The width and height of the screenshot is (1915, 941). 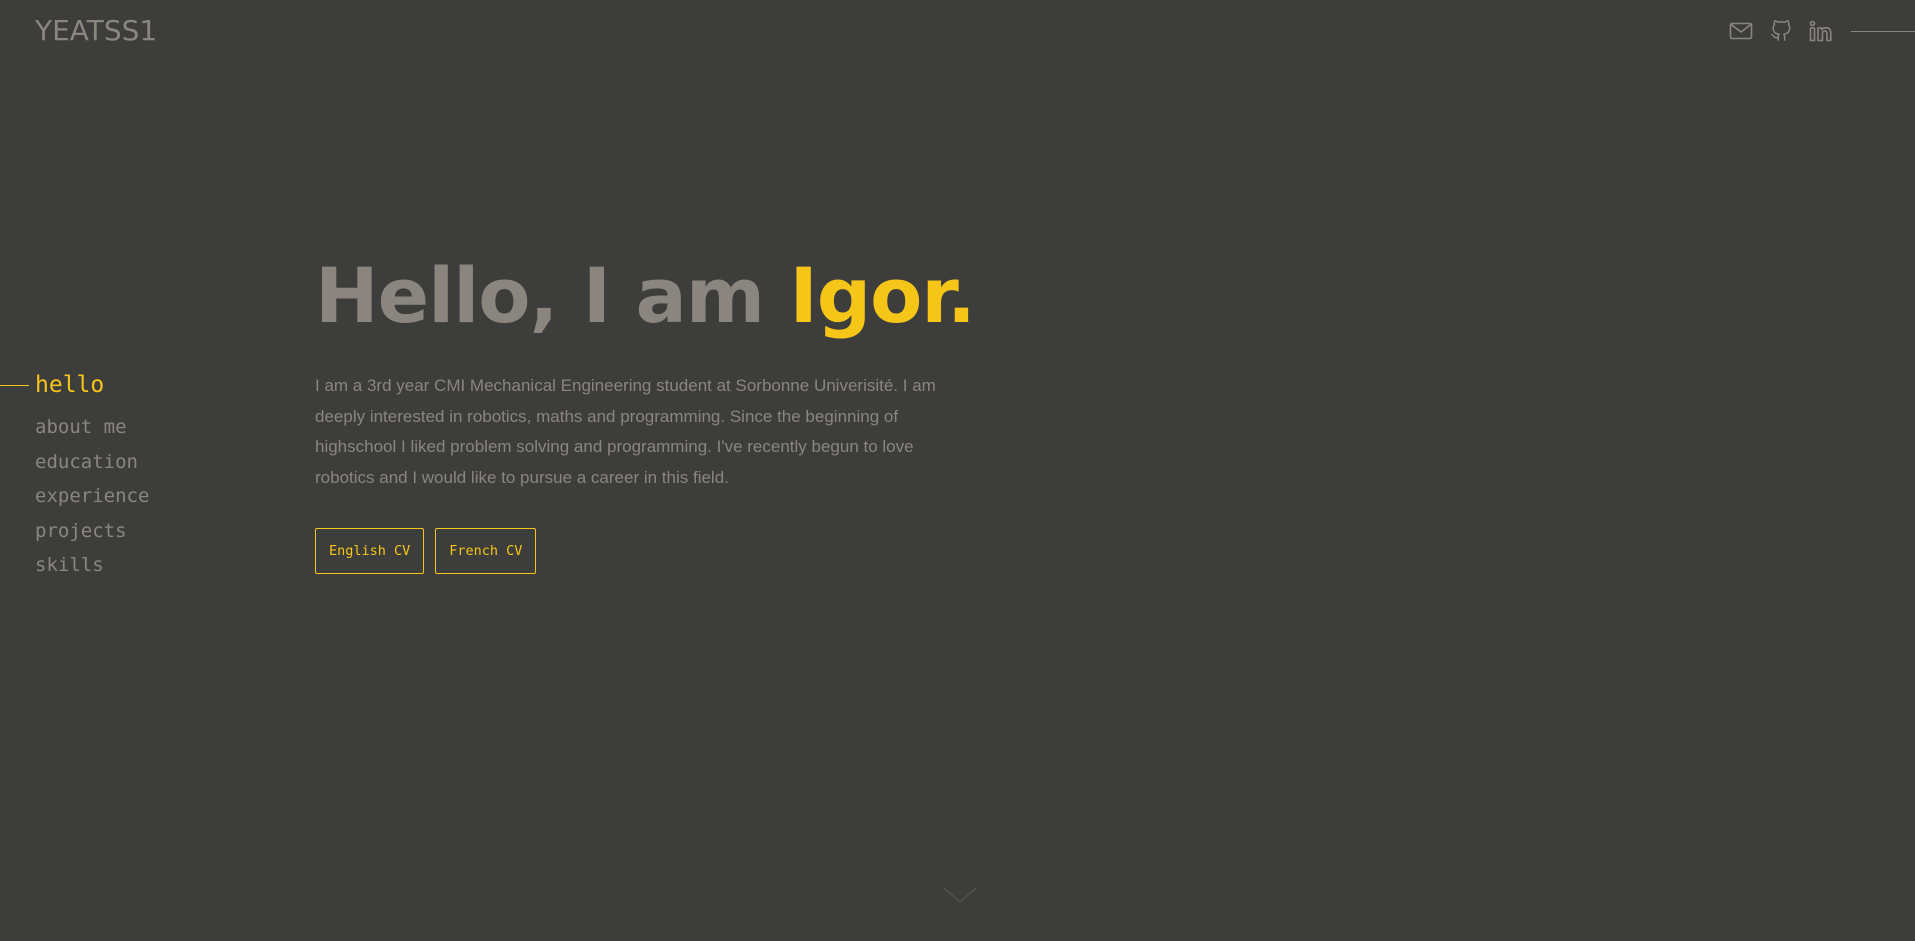 I want to click on cv-buttons: English CV French CV, so click(x=645, y=551).